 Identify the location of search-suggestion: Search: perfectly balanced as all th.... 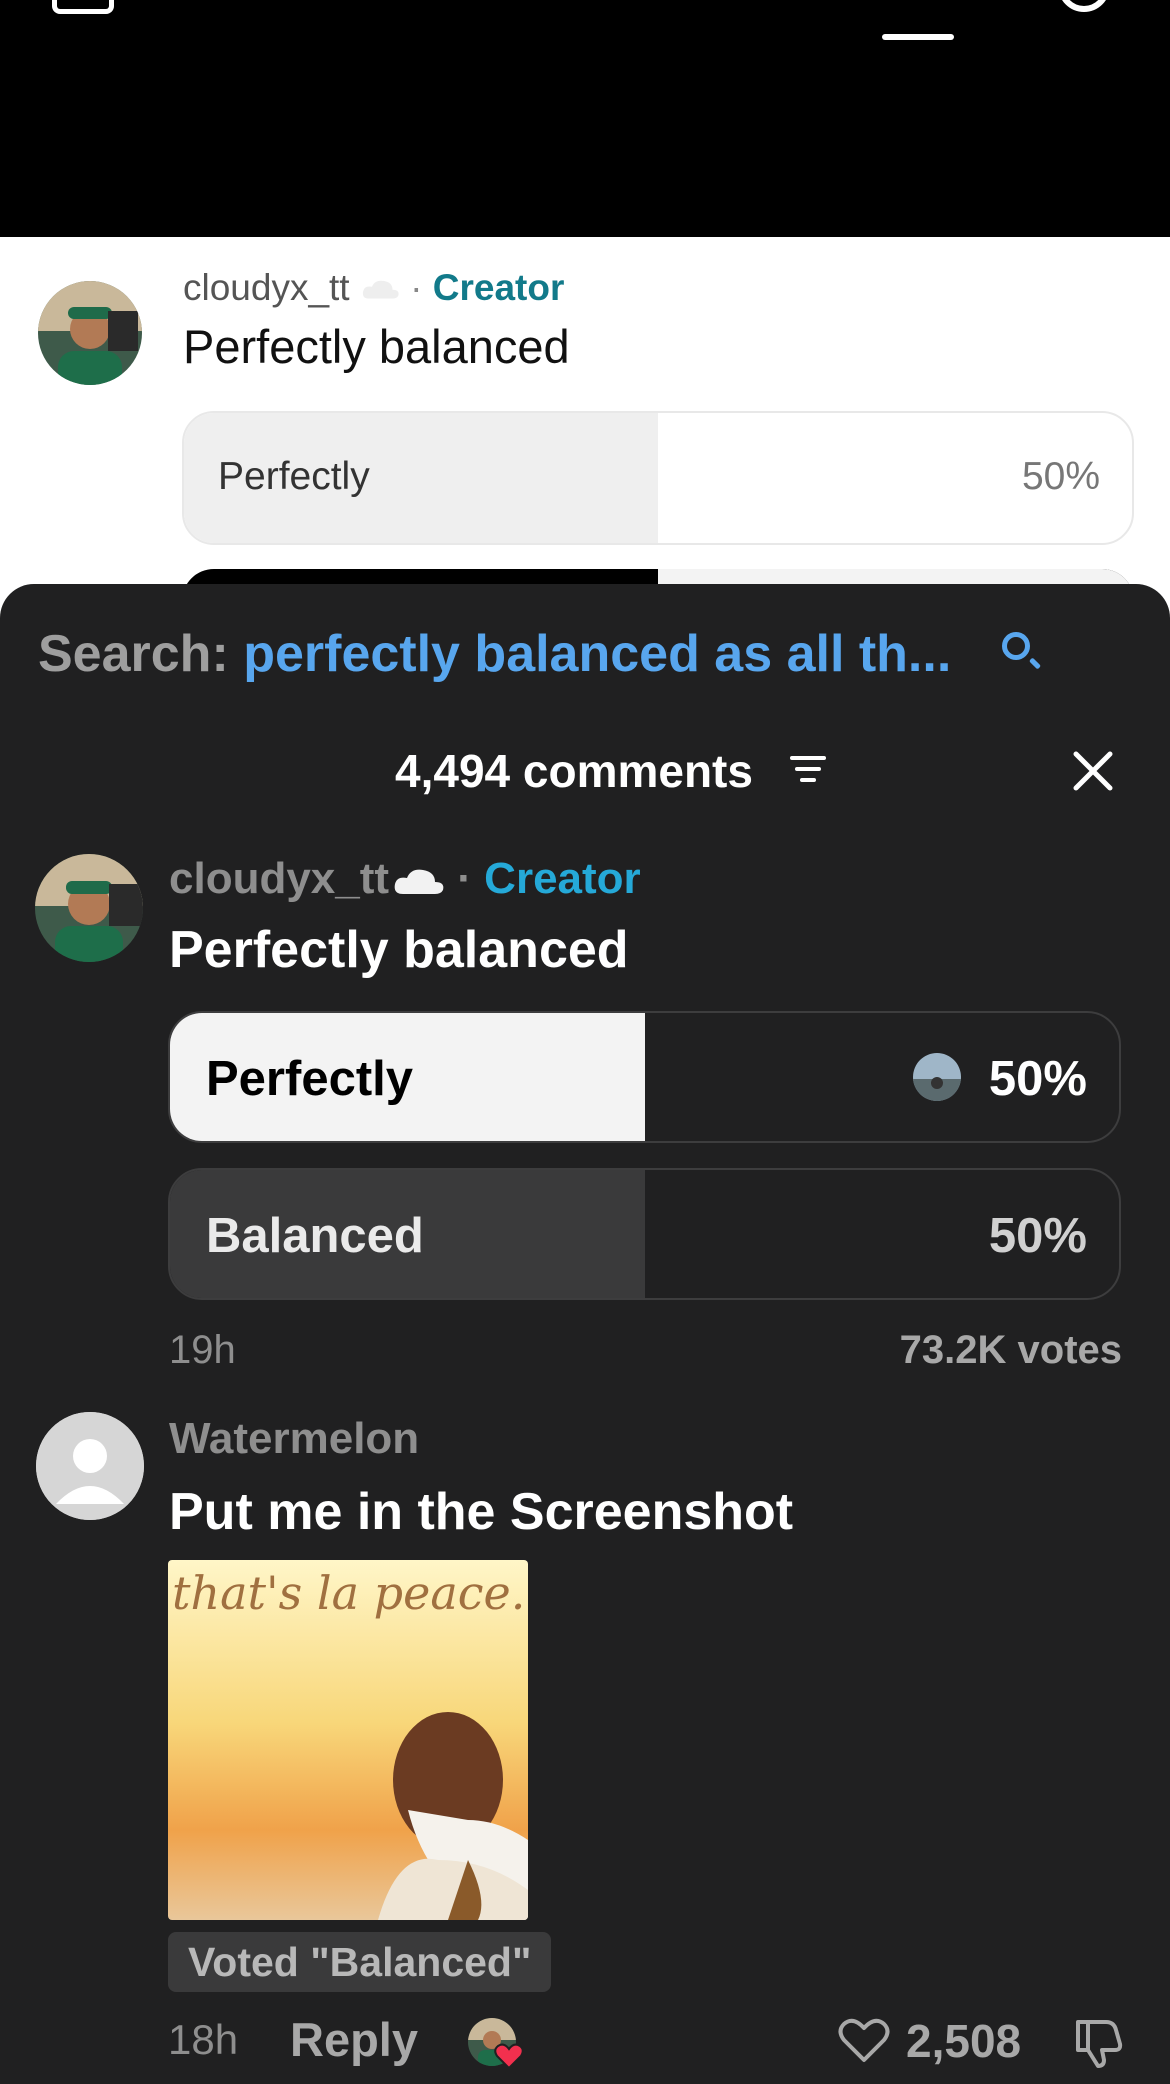
(494, 654).